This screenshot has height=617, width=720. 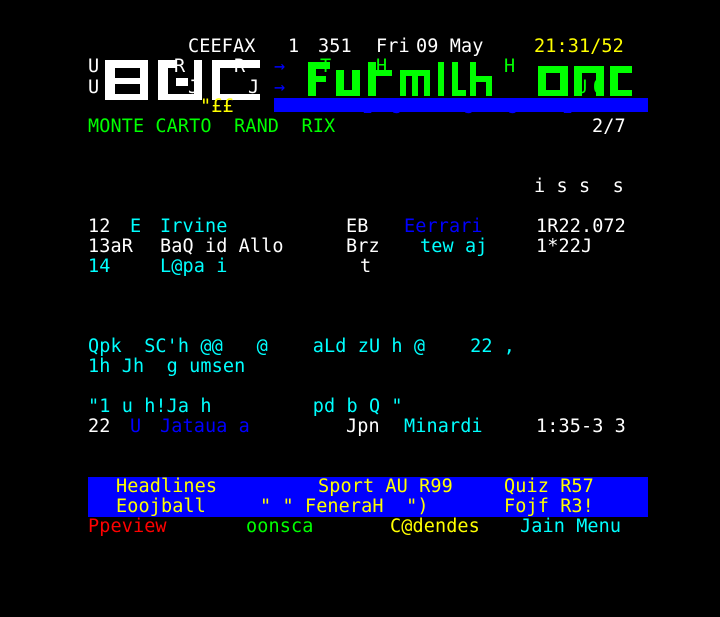 I want to click on note-line: "1 u h!Ja h pd b Q ", so click(x=245, y=407).